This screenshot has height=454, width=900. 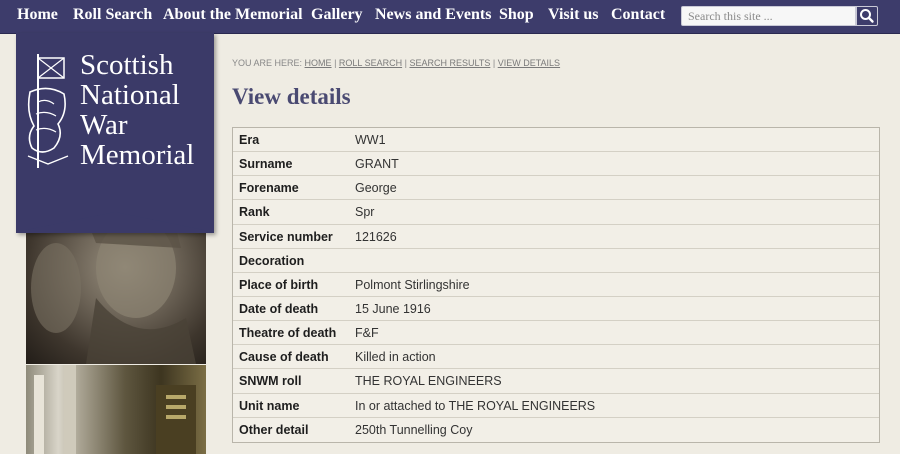 What do you see at coordinates (393, 308) in the screenshot?
I see `row-value: 15 June 1916` at bounding box center [393, 308].